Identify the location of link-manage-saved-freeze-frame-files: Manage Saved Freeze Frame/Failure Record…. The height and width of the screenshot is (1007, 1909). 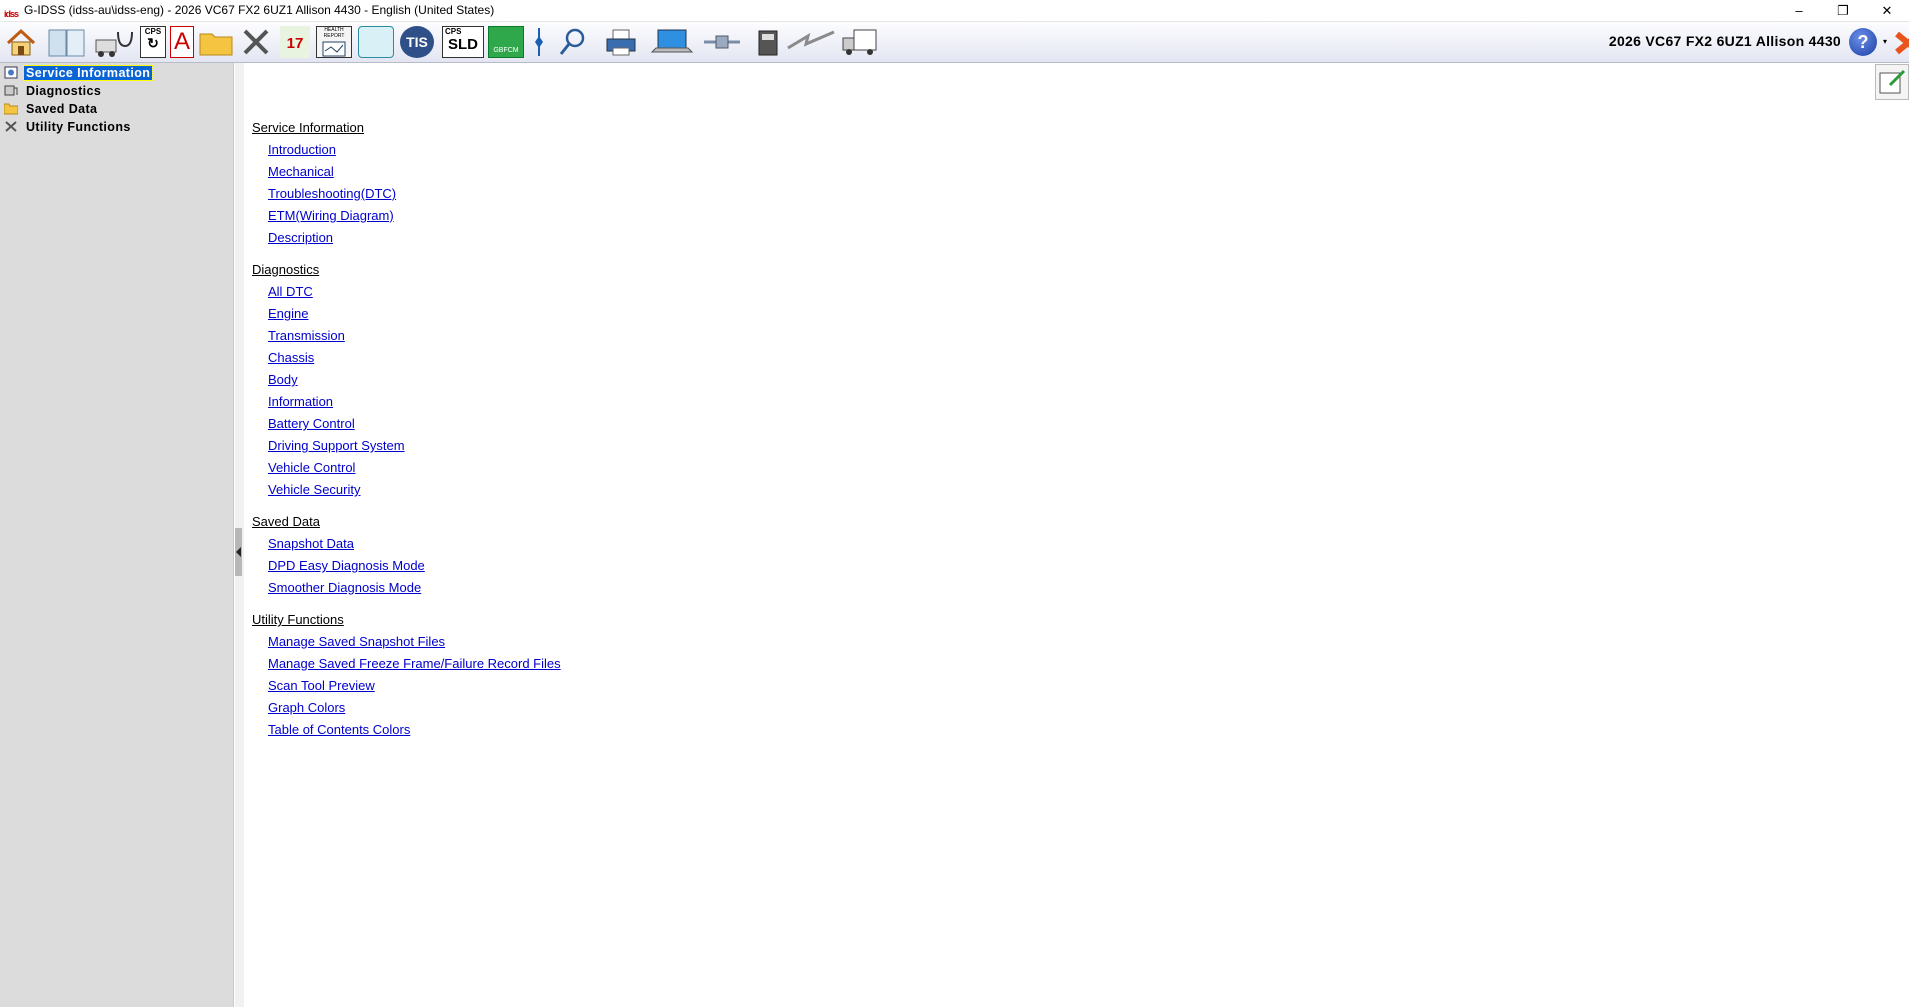
(414, 663).